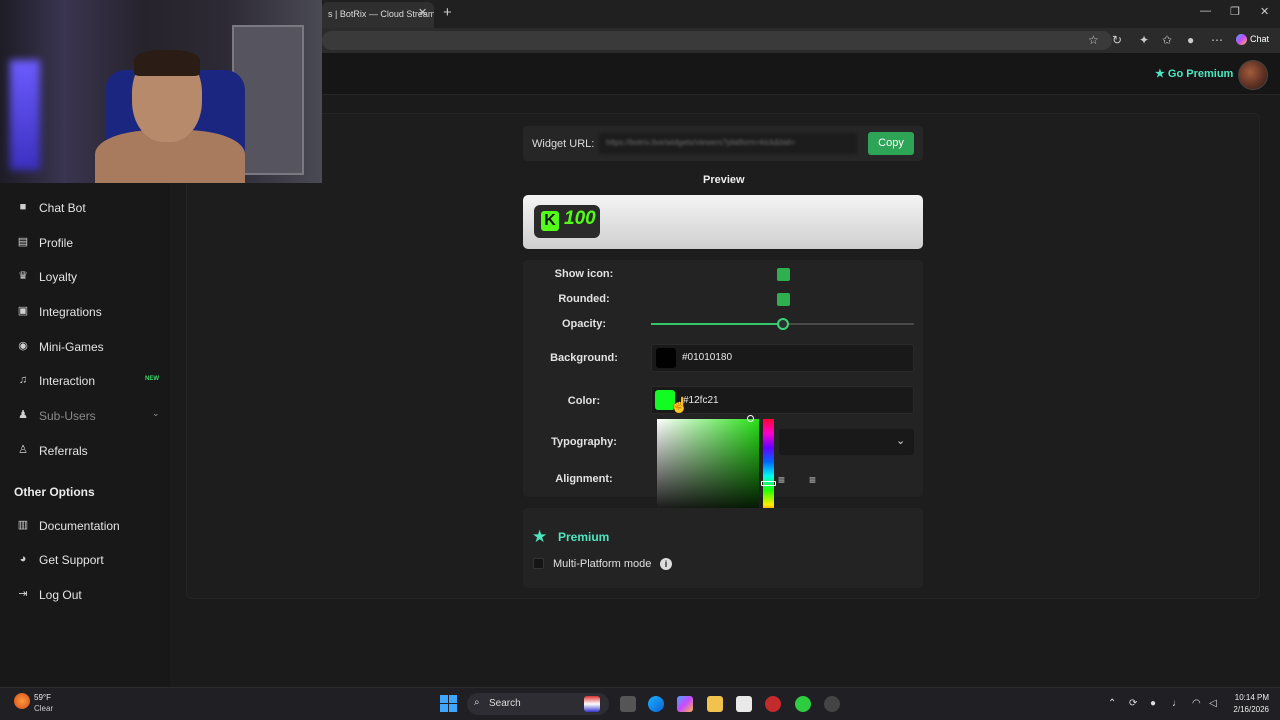  What do you see at coordinates (23, 415) in the screenshot?
I see `users-icon: ♟` at bounding box center [23, 415].